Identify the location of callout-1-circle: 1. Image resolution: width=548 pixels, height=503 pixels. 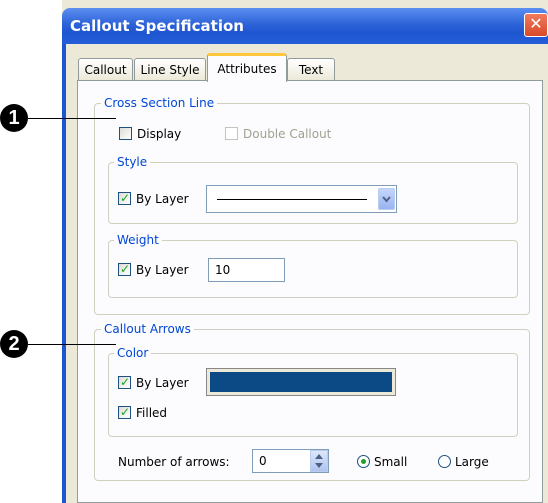
(14, 118).